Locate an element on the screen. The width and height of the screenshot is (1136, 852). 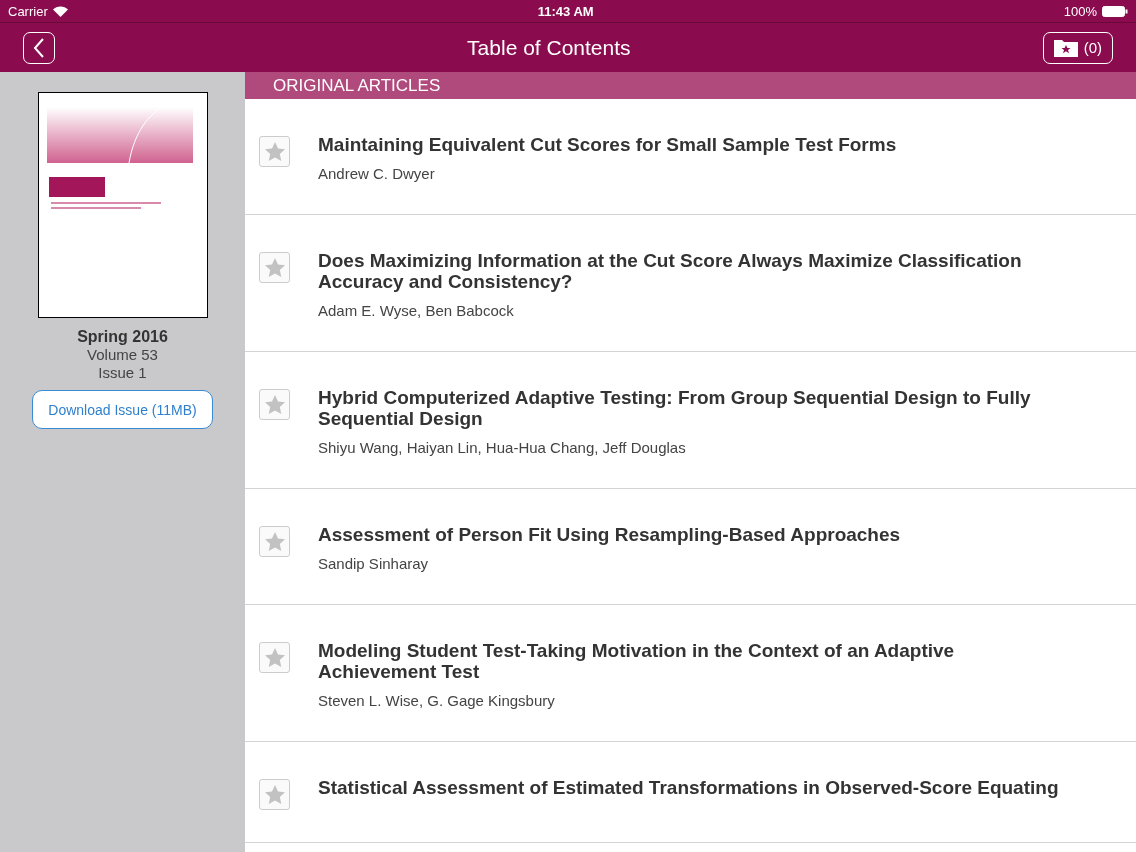
article-authors: Andrew C. Dwyer is located at coordinates (377, 173).